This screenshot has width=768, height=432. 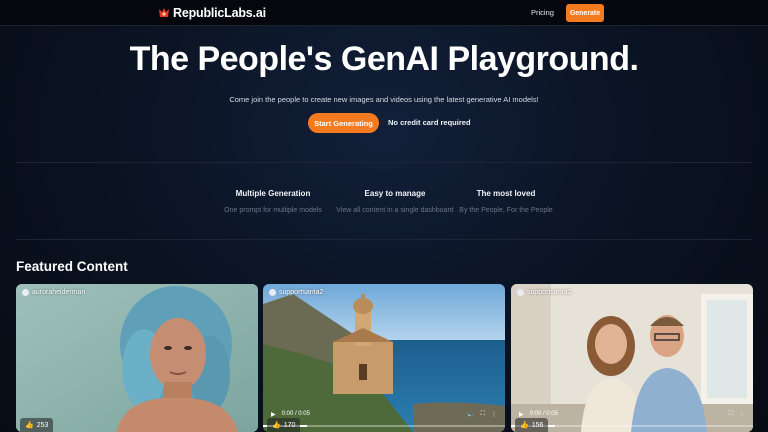 I want to click on feature-description: One prompt for multiple models, so click(x=273, y=210).